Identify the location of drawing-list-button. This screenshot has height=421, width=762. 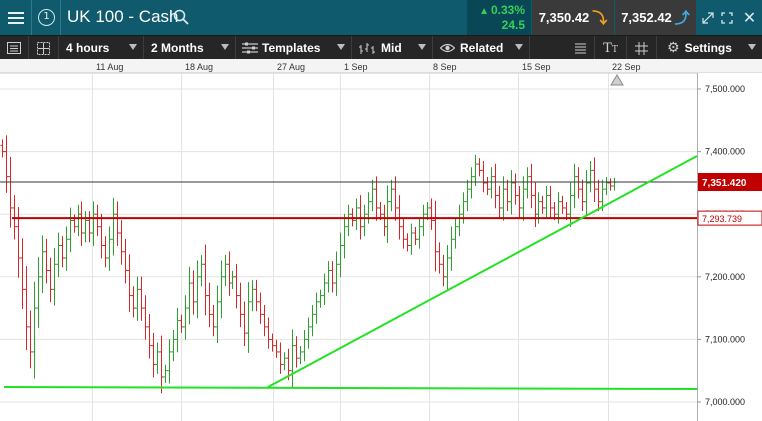
(580, 48).